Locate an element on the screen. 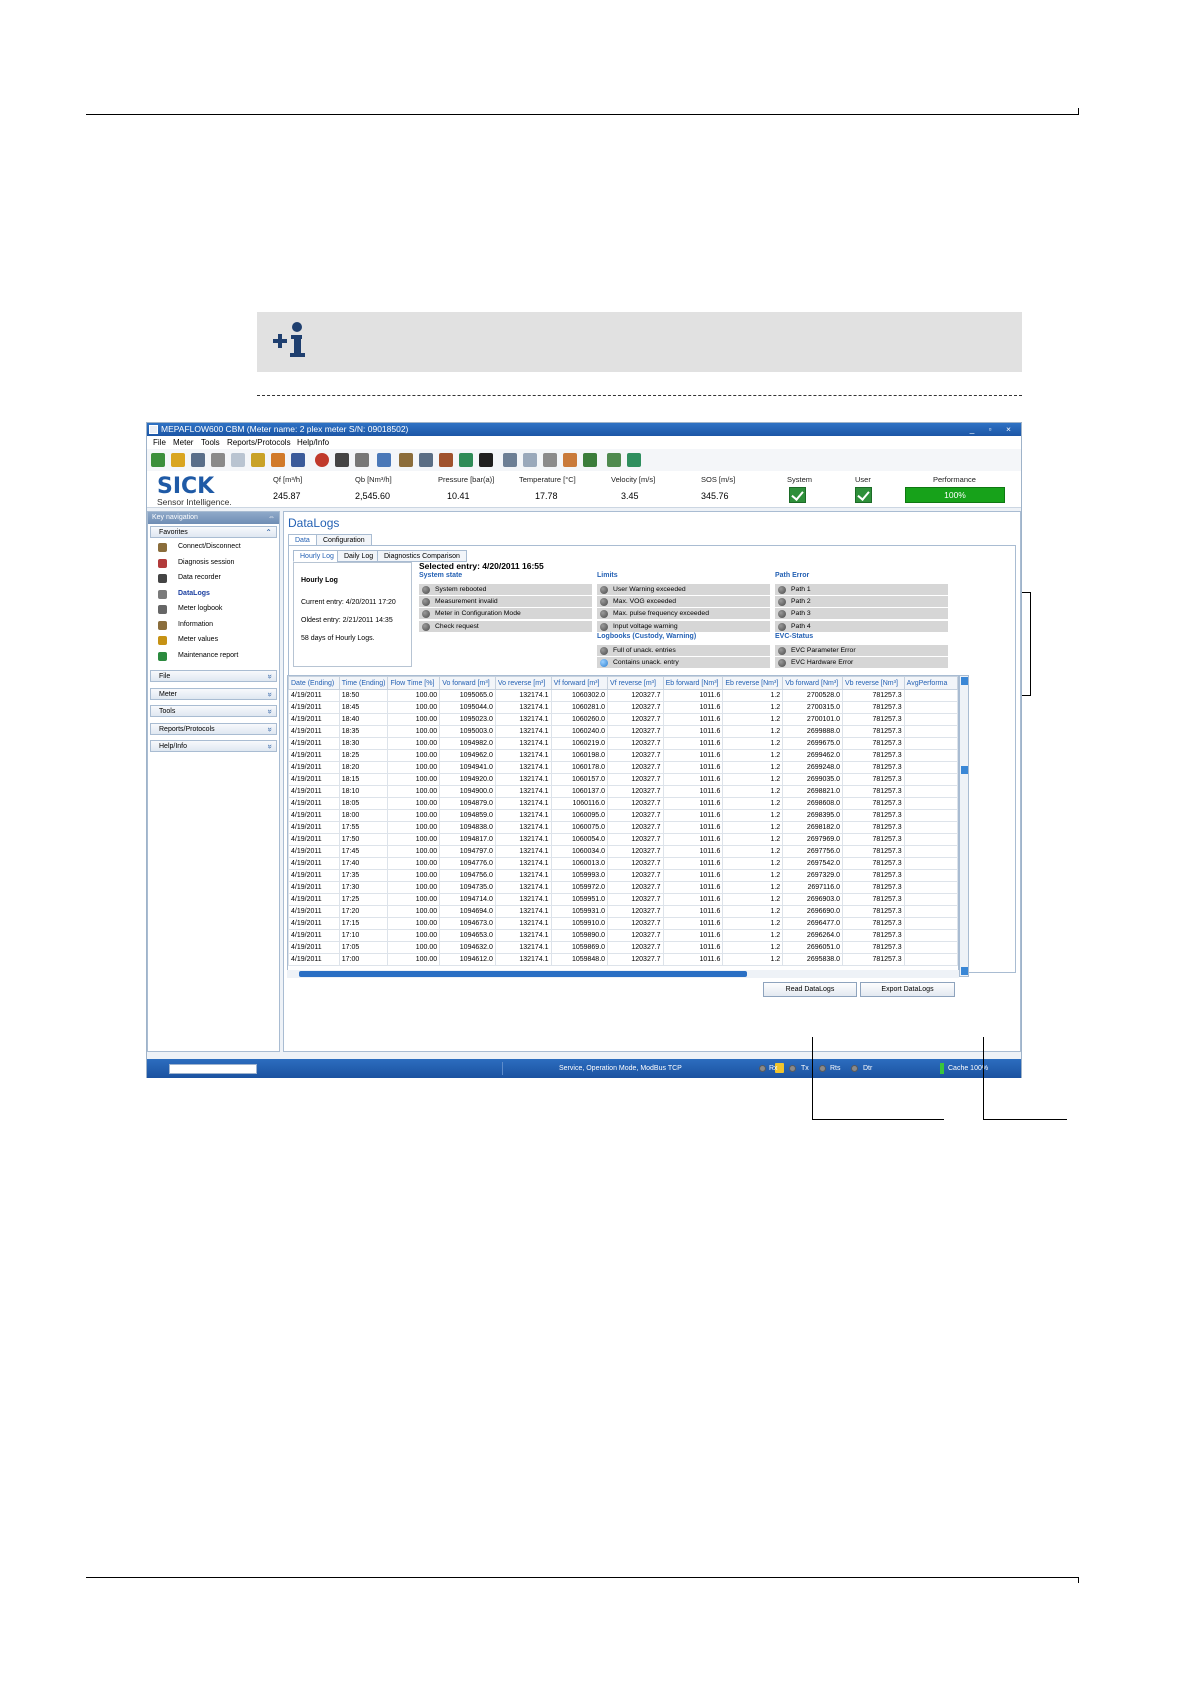 This screenshot has width=1190, height=1684. column-header: Eb reverse [Nm³] is located at coordinates (753, 683).